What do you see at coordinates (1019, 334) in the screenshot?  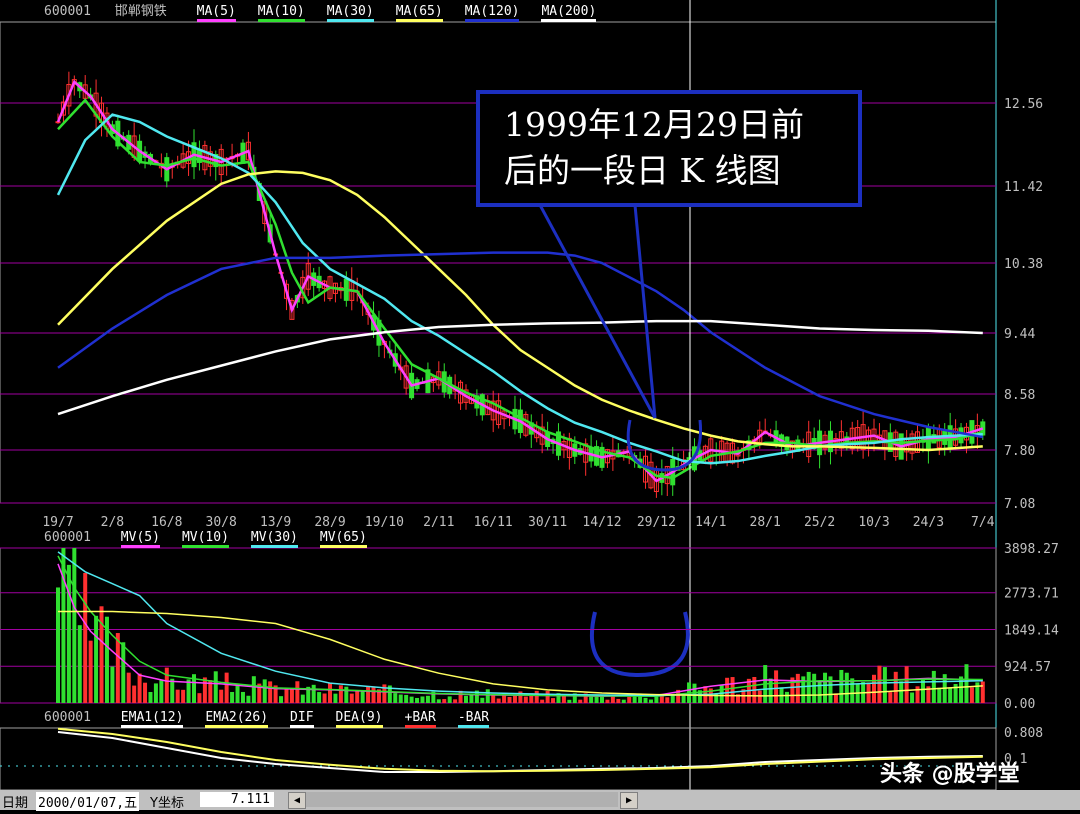 I see `price-tick-label-3: 9.44` at bounding box center [1019, 334].